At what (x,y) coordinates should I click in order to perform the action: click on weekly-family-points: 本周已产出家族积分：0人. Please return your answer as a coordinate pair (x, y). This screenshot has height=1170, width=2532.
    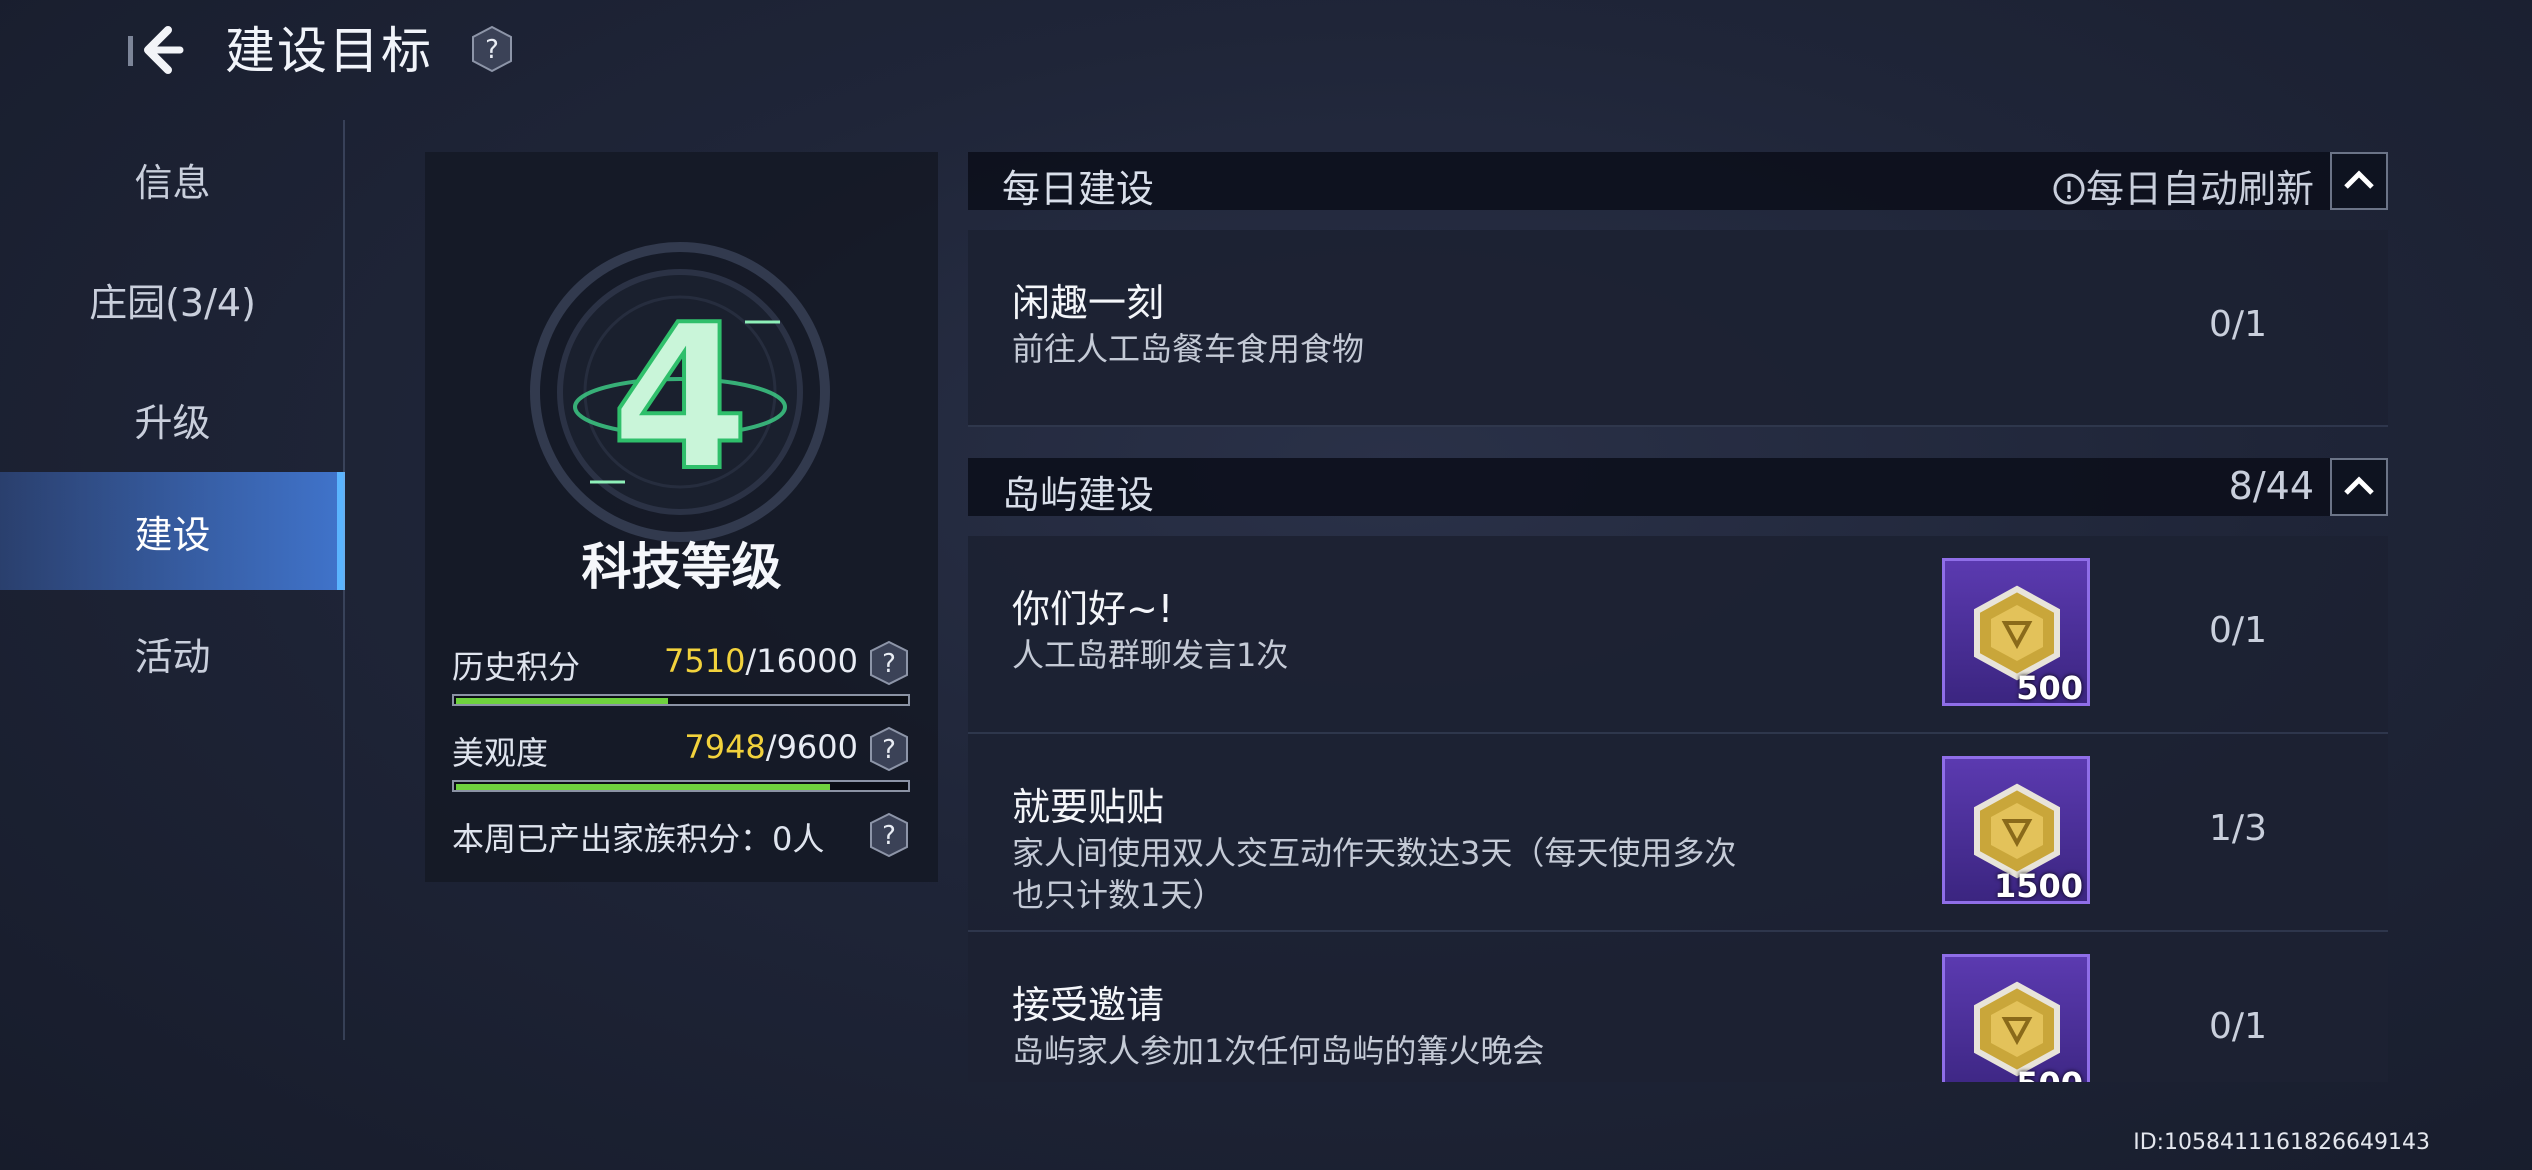
    Looking at the image, I should click on (638, 839).